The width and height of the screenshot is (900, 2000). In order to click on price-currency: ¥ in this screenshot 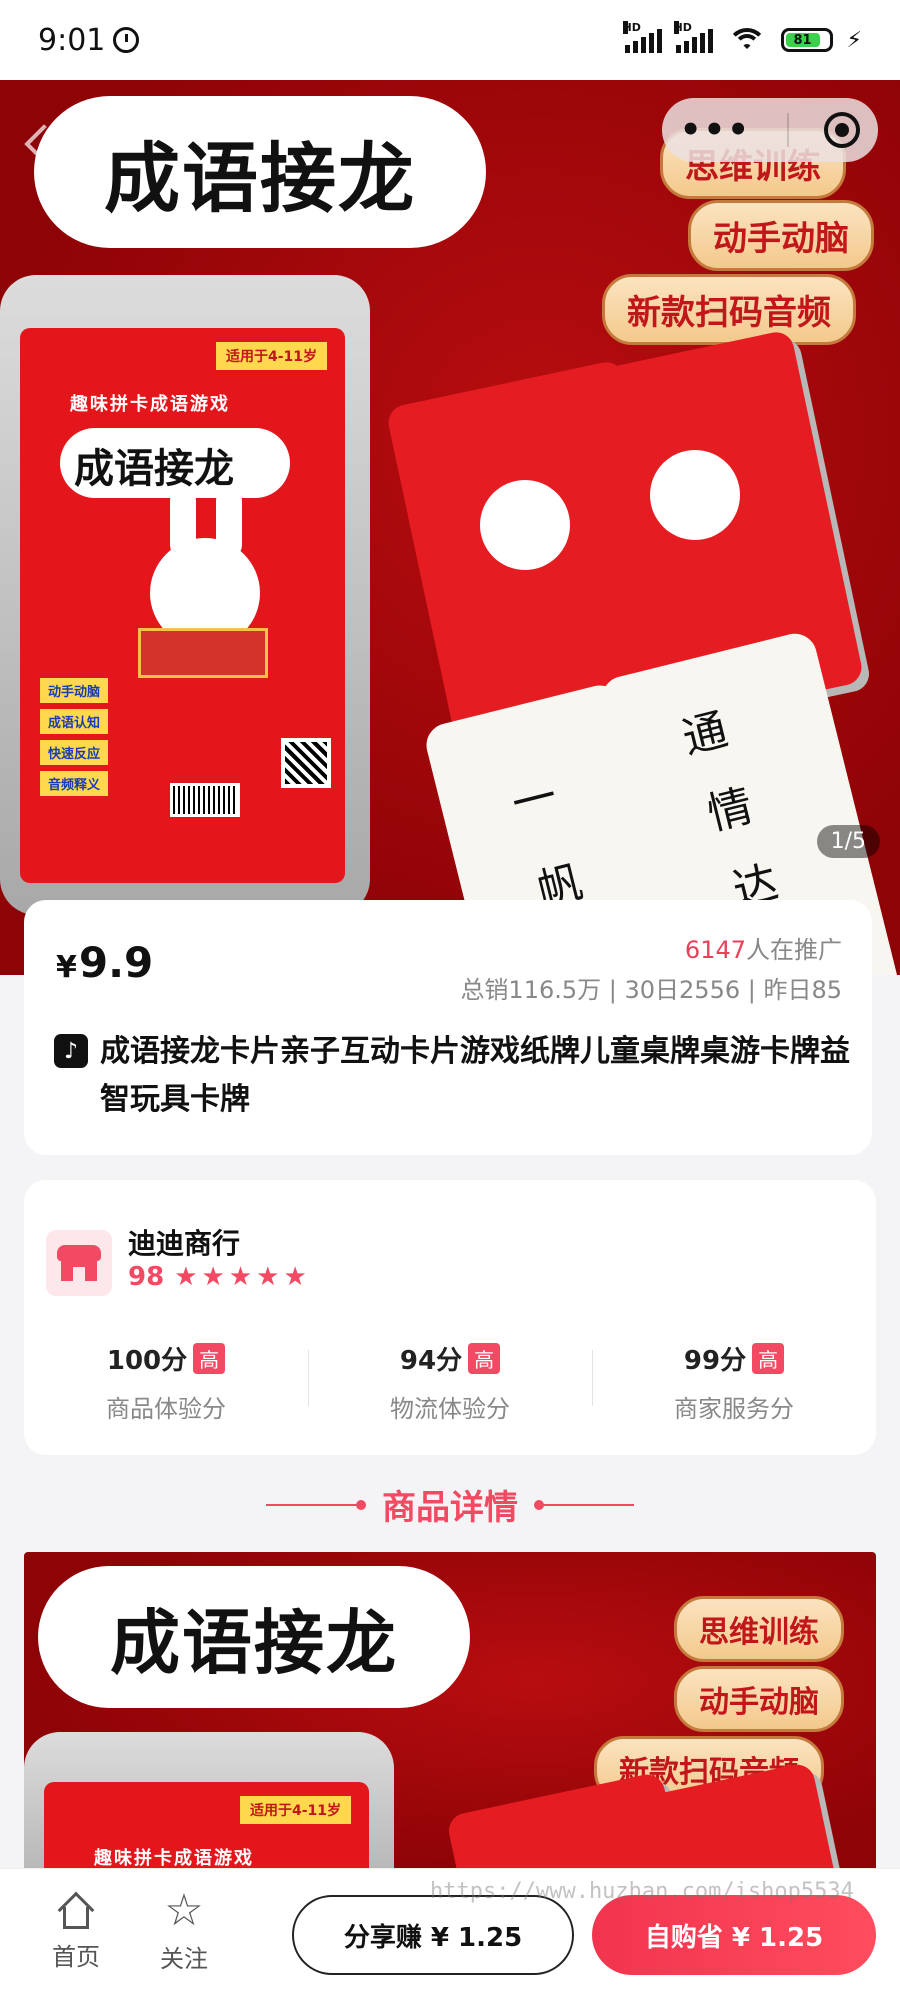, I will do `click(66, 967)`.